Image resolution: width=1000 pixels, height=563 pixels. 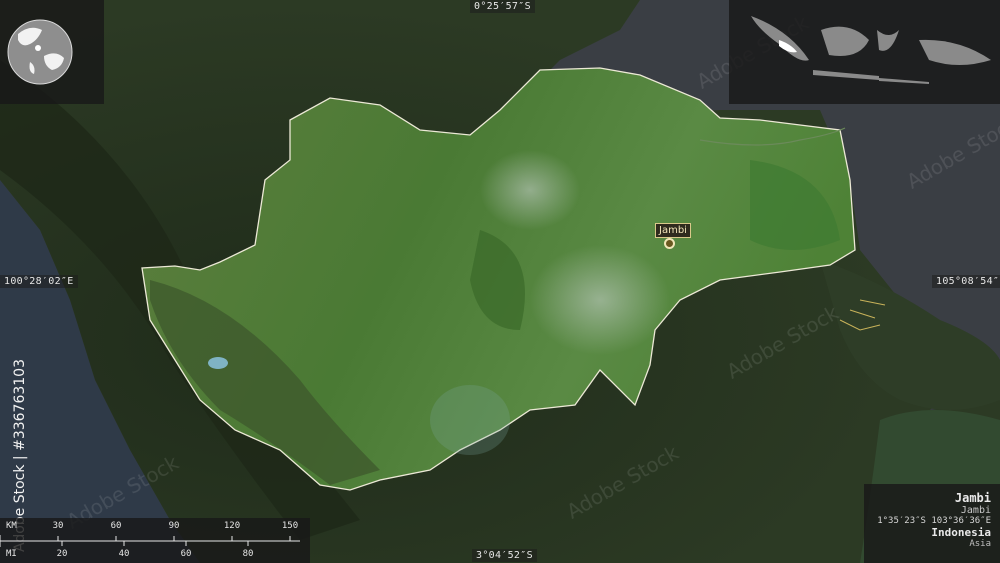 I want to click on scale-mi-tick: 40, so click(x=124, y=554).